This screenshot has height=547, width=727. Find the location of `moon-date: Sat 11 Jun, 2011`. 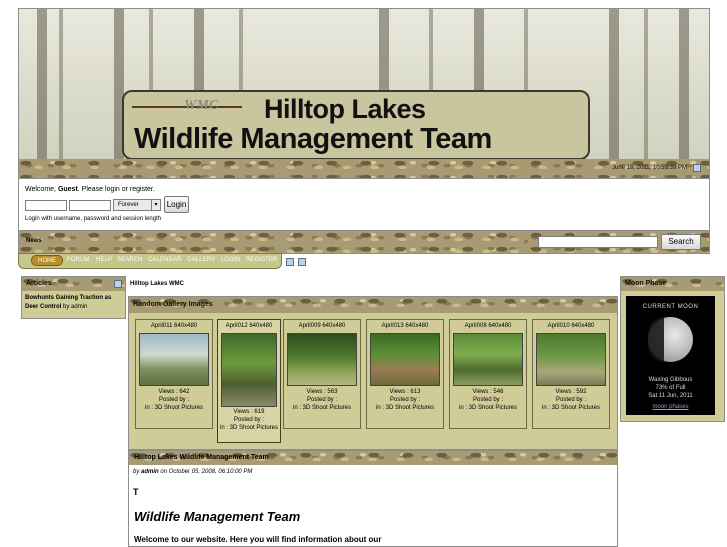

moon-date: Sat 11 Jun, 2011 is located at coordinates (670, 396).